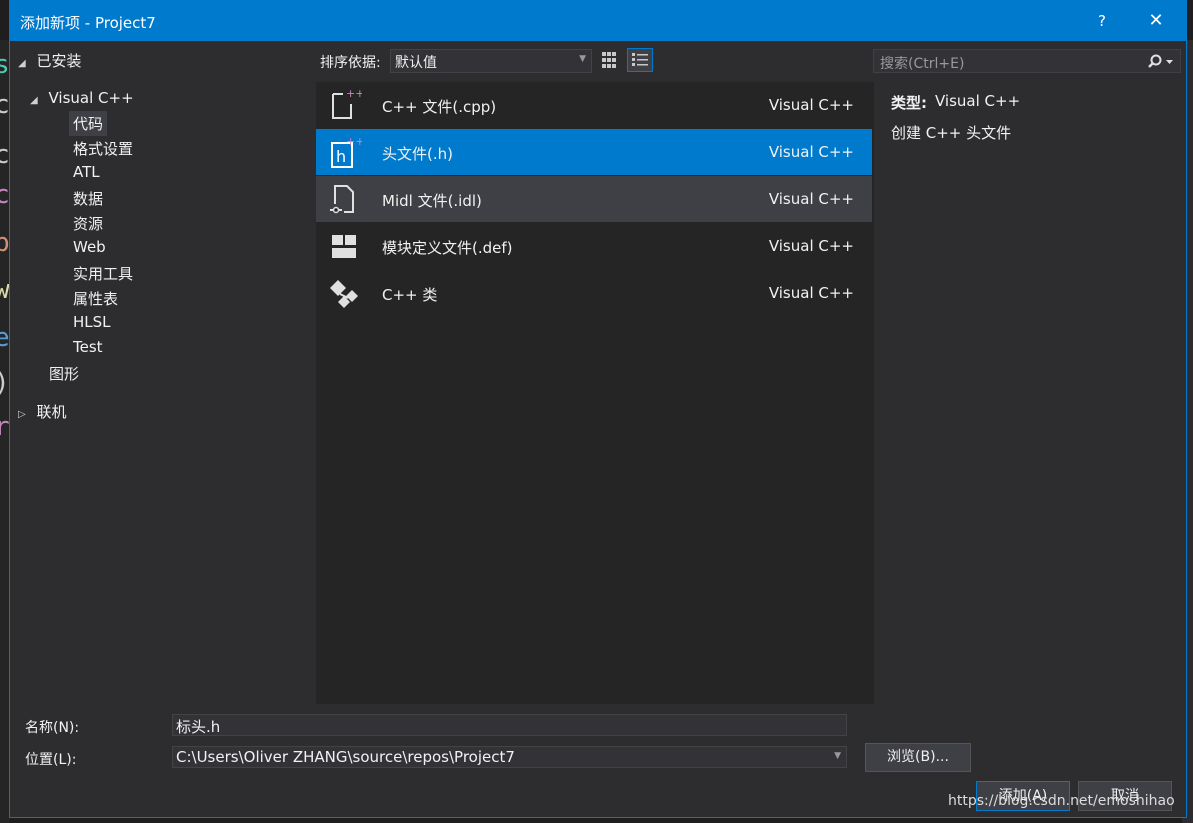 Image resolution: width=1193 pixels, height=823 pixels. Describe the element at coordinates (64, 373) in the screenshot. I see `tree-node-graphics: 图形` at that location.